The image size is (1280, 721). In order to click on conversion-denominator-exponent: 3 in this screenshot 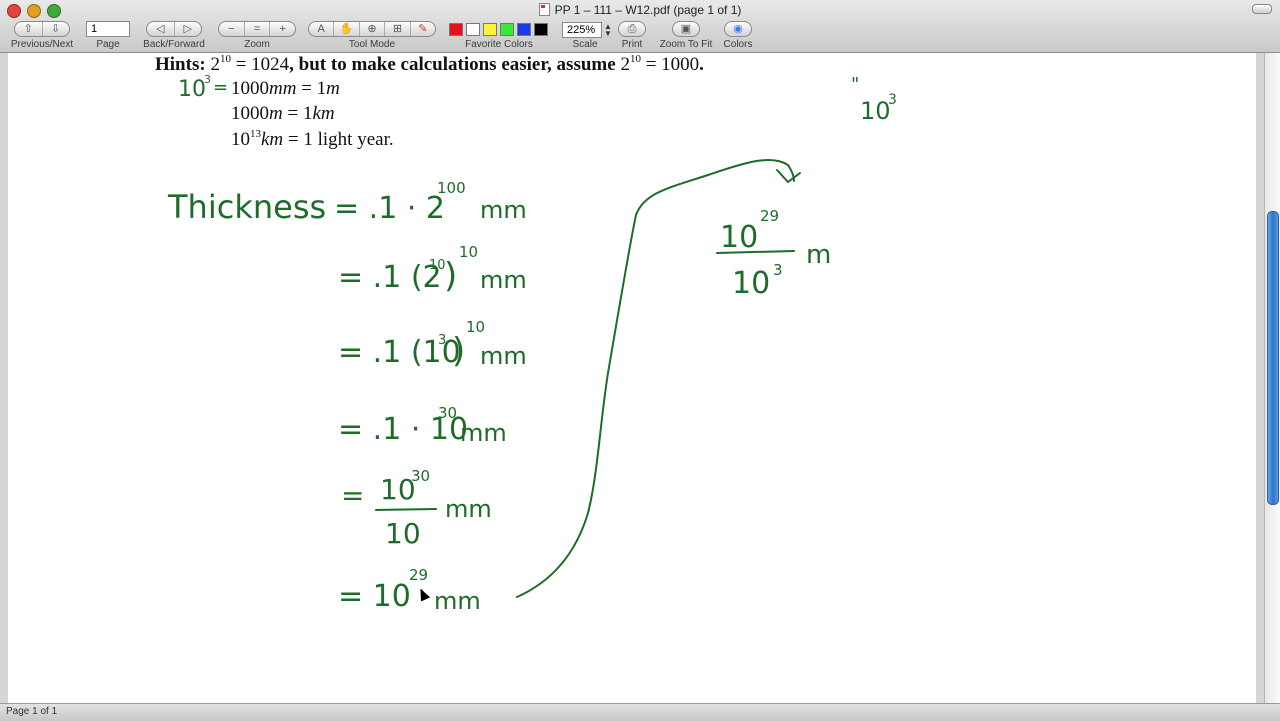, I will do `click(778, 270)`.